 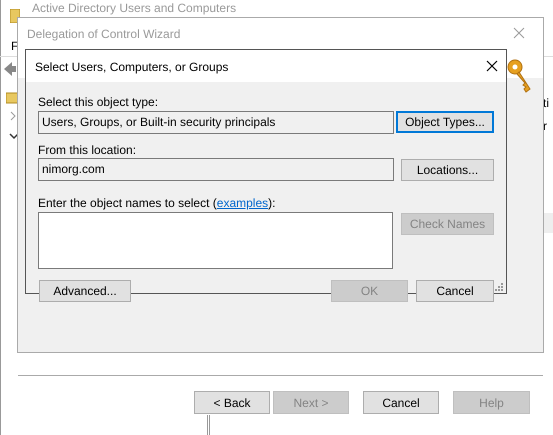 What do you see at coordinates (492, 66) in the screenshot?
I see `close-icon` at bounding box center [492, 66].